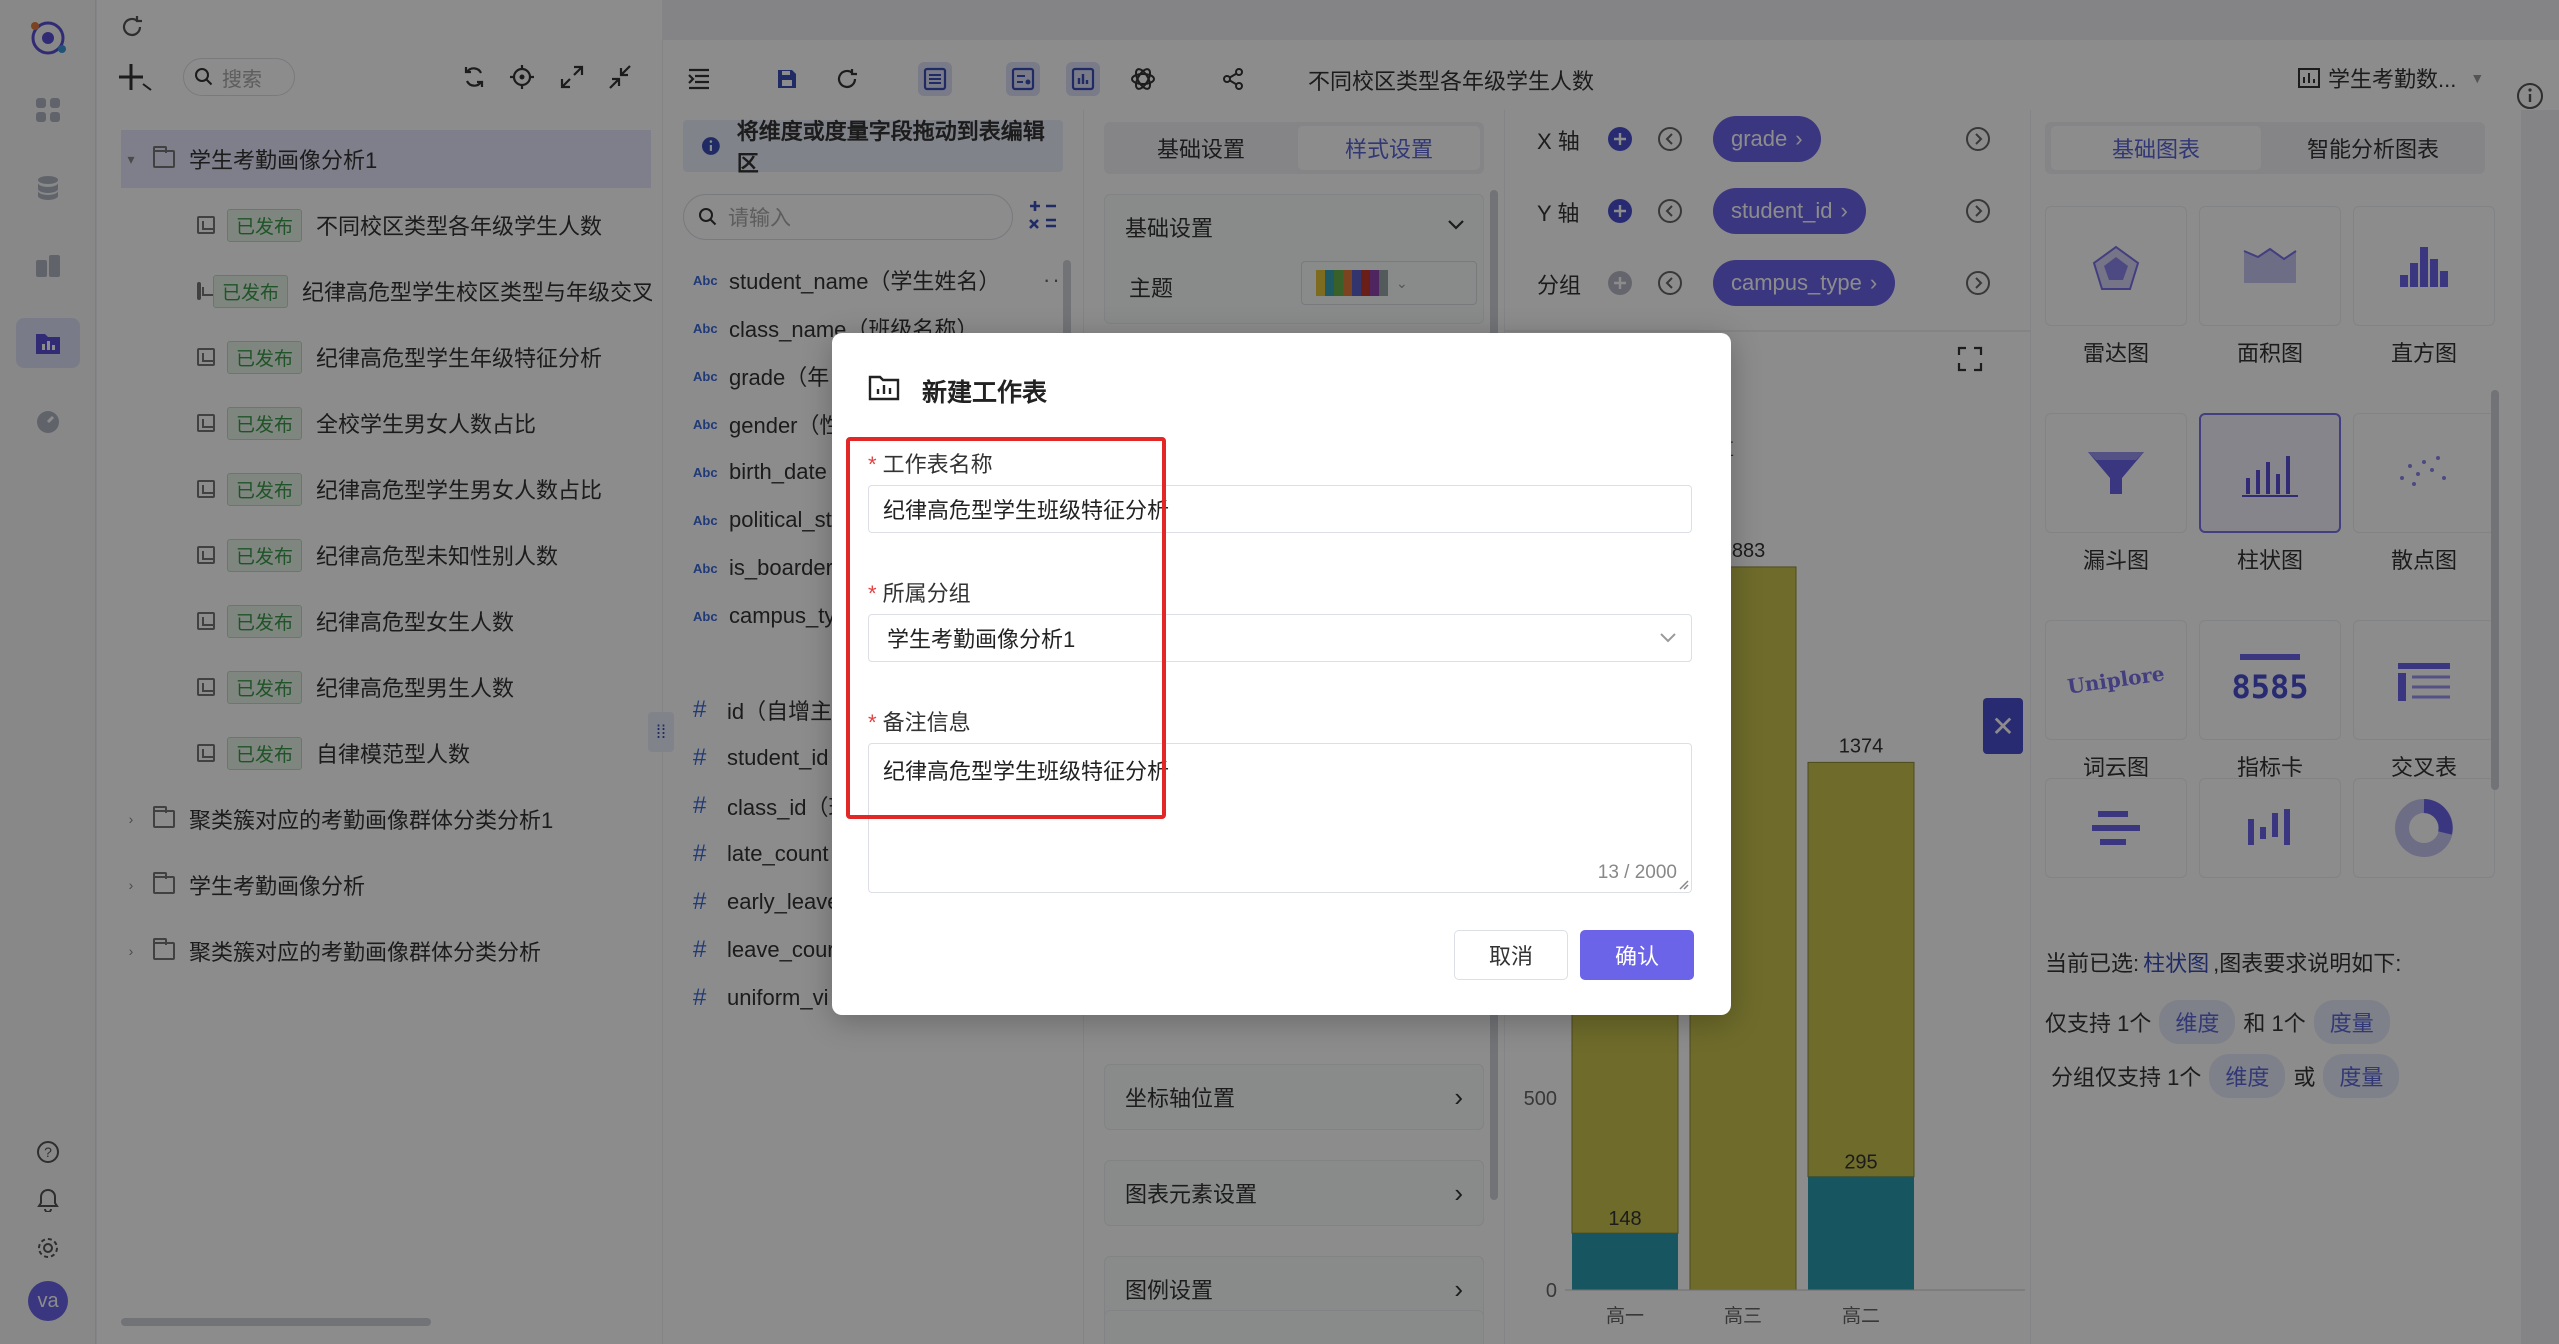  I want to click on group-label-text: 所属分组, so click(926, 593).